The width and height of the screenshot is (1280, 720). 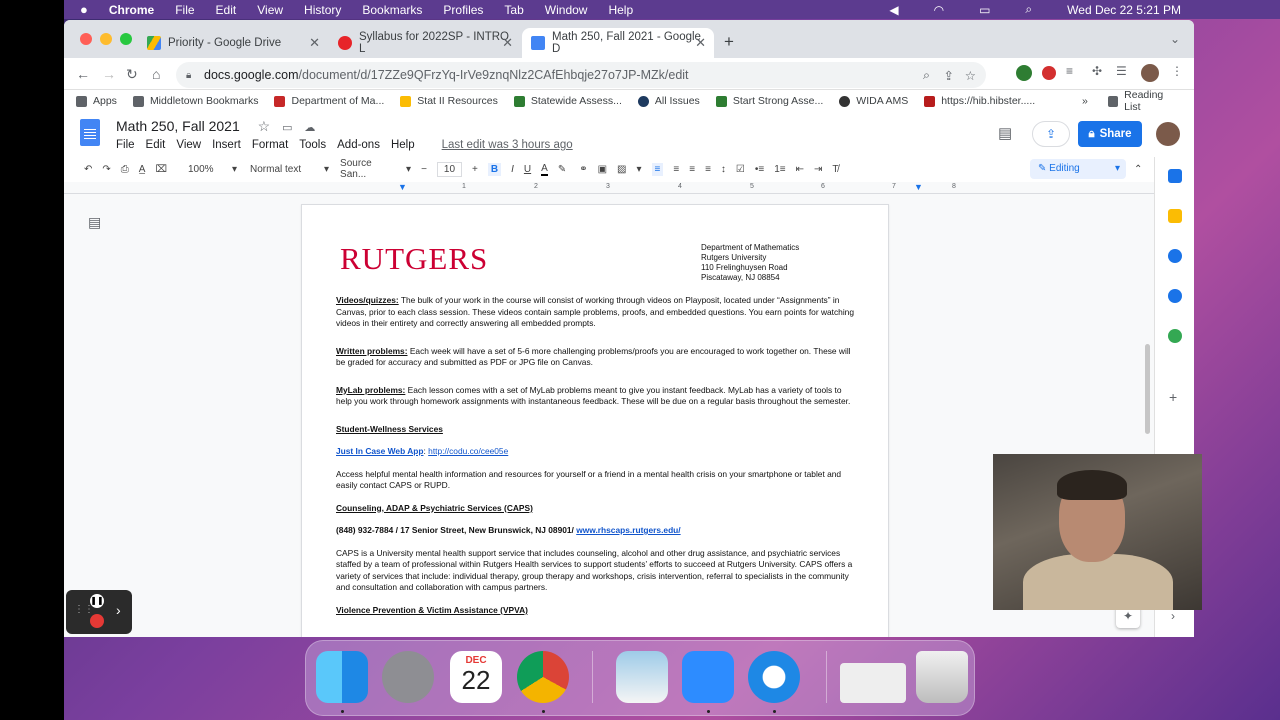 I want to click on volume-icon: ◀, so click(x=893, y=10).